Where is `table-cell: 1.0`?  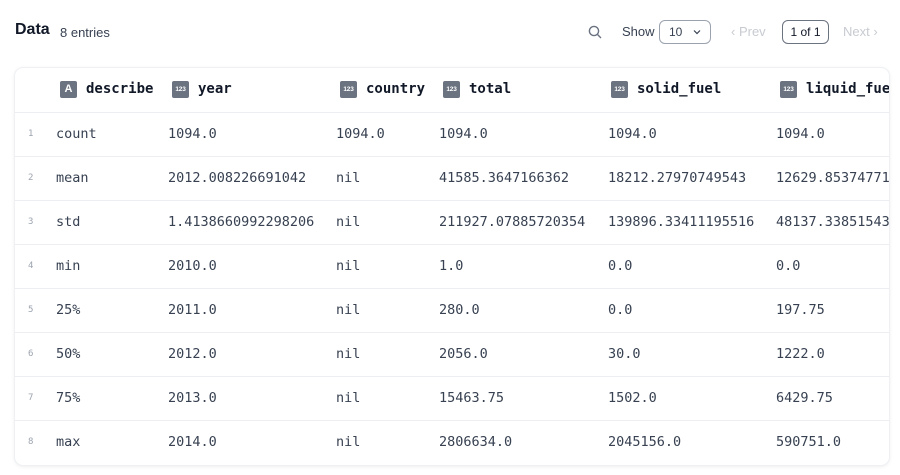 table-cell: 1.0 is located at coordinates (451, 266).